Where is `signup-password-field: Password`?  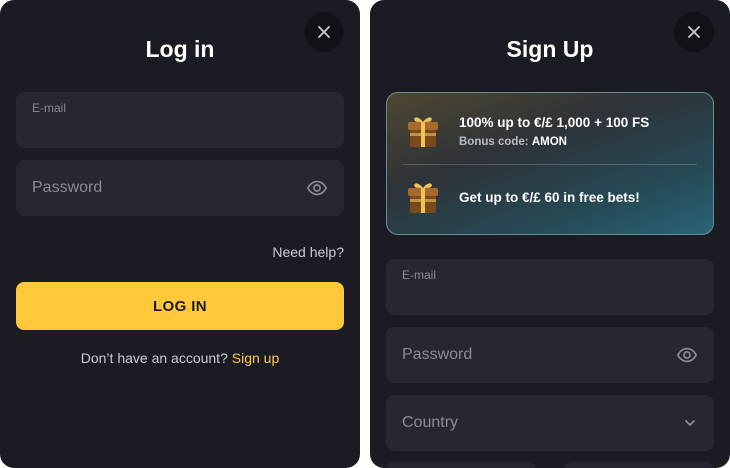 signup-password-field: Password is located at coordinates (550, 355).